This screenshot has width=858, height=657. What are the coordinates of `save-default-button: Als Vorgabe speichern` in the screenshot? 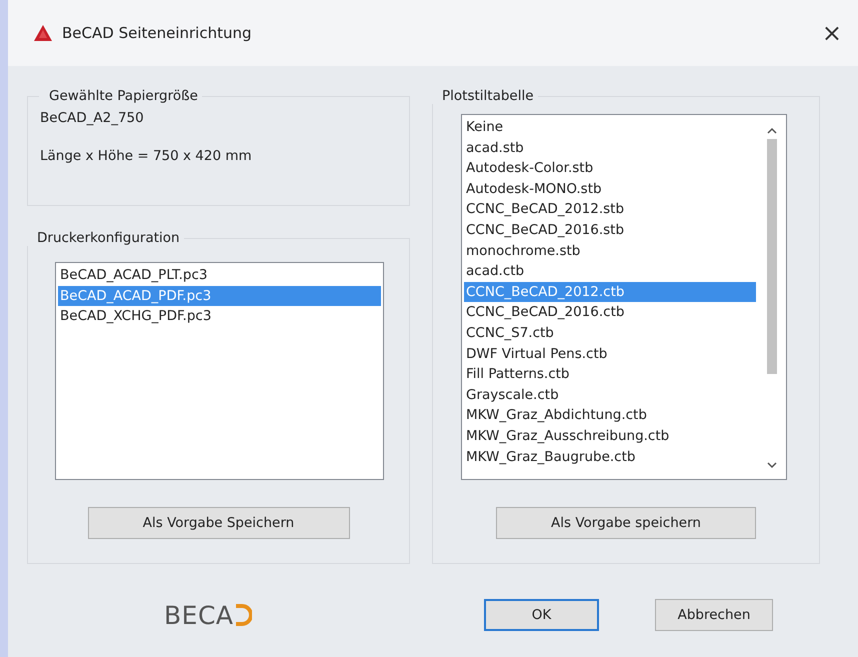 It's located at (626, 523).